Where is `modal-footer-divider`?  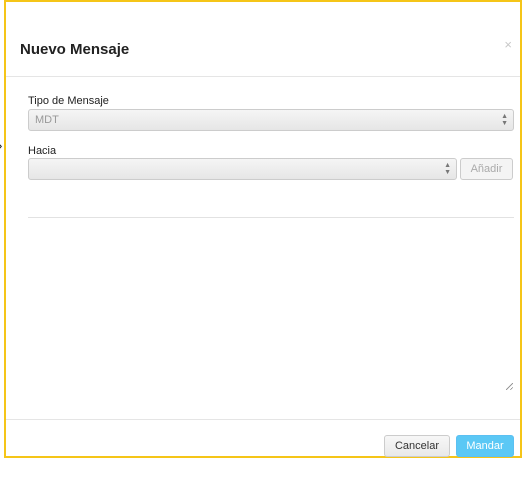 modal-footer-divider is located at coordinates (263, 419).